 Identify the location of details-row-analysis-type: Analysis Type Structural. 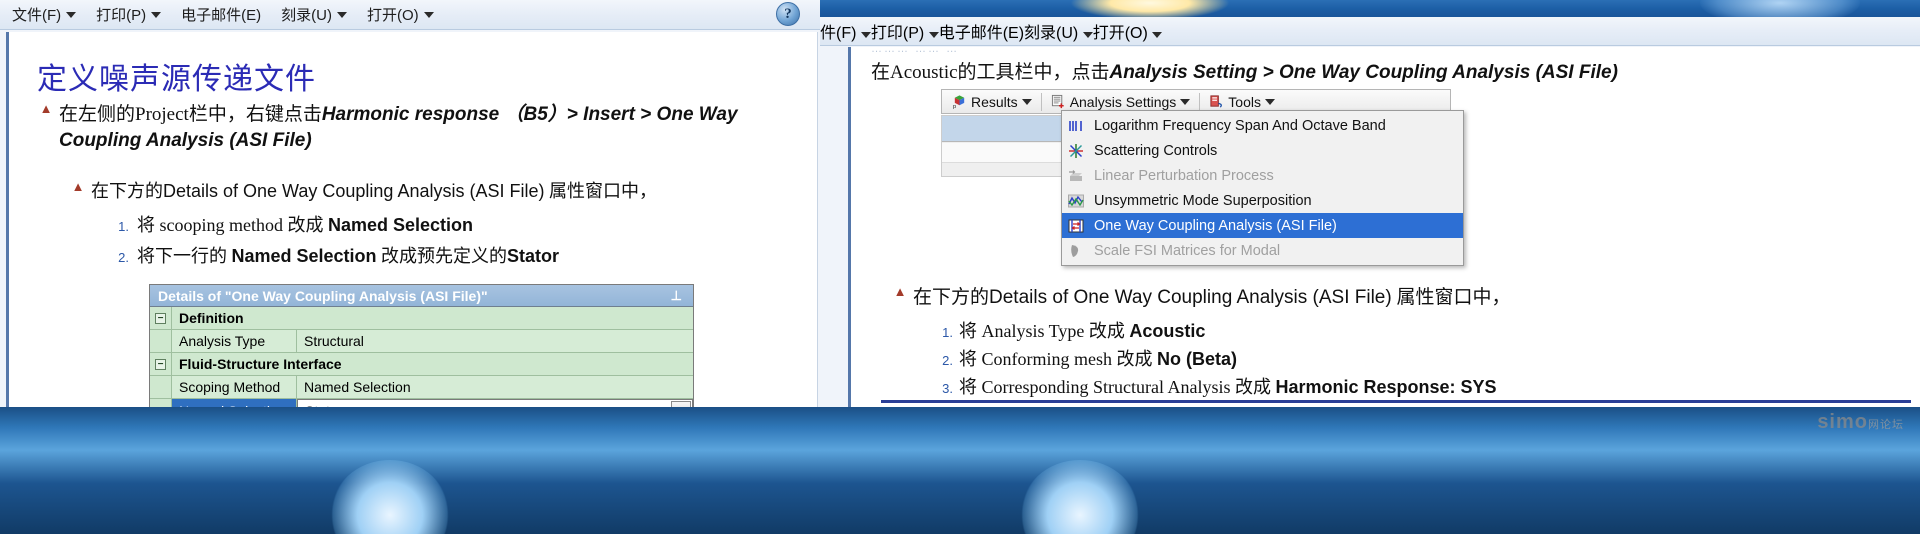
(421, 341).